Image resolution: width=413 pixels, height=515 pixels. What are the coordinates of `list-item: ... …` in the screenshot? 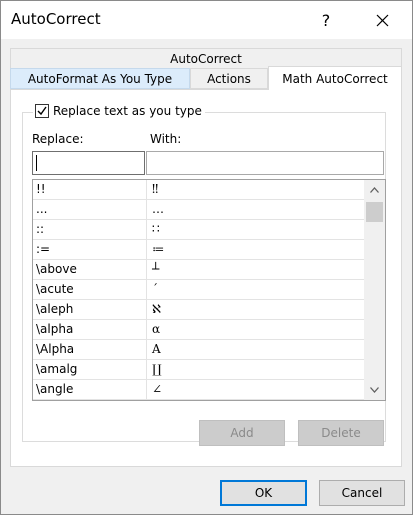 It's located at (198, 210).